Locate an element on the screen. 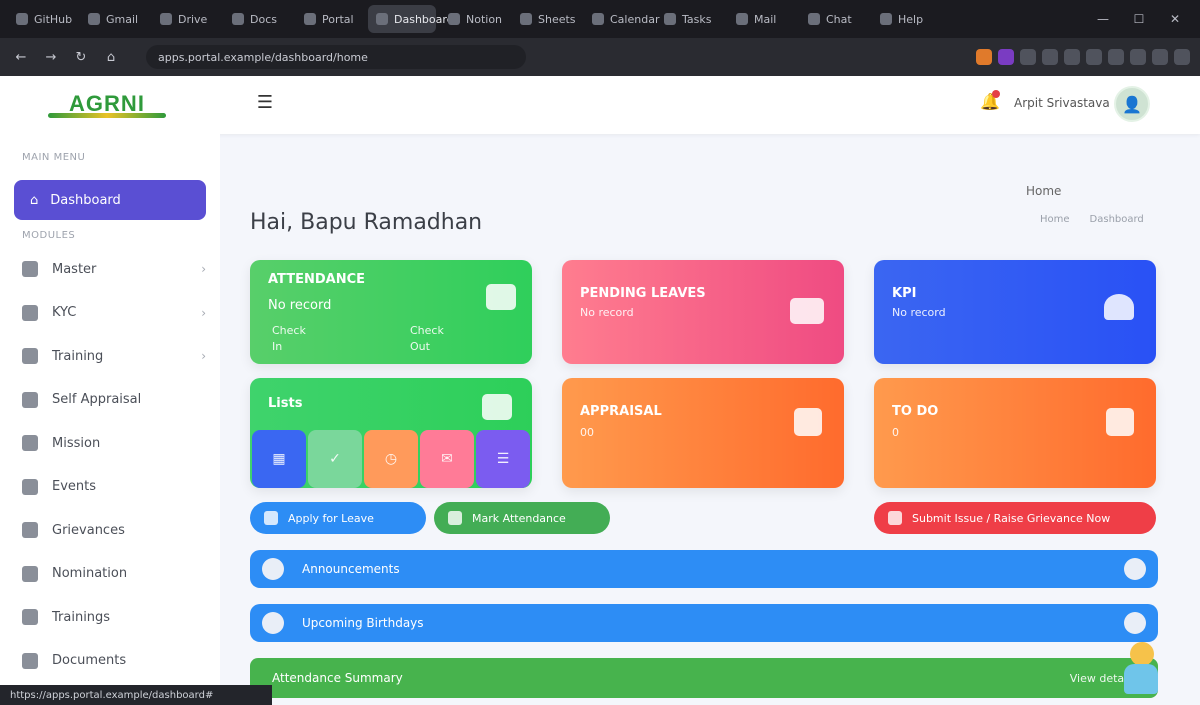  notification-bell-icon: 🔔 is located at coordinates (990, 102).